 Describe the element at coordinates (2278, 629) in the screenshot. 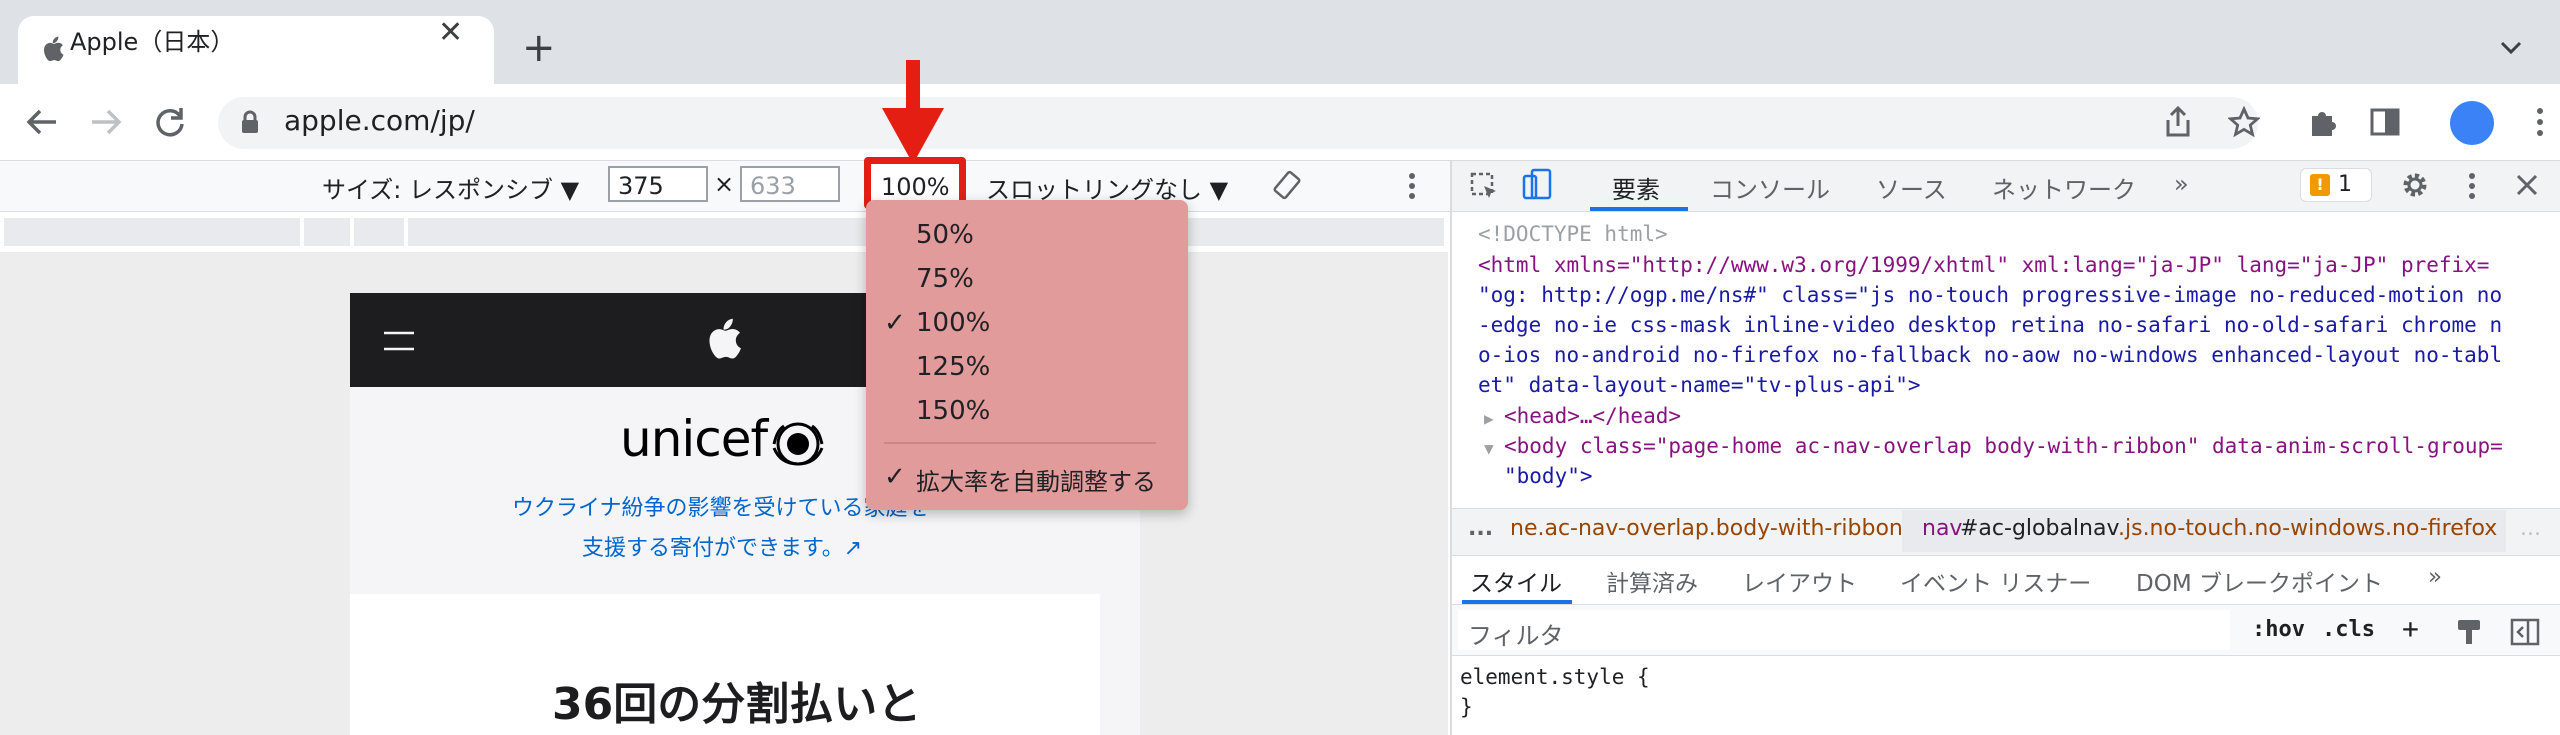

I see `hov-toggle-button: :hov` at that location.